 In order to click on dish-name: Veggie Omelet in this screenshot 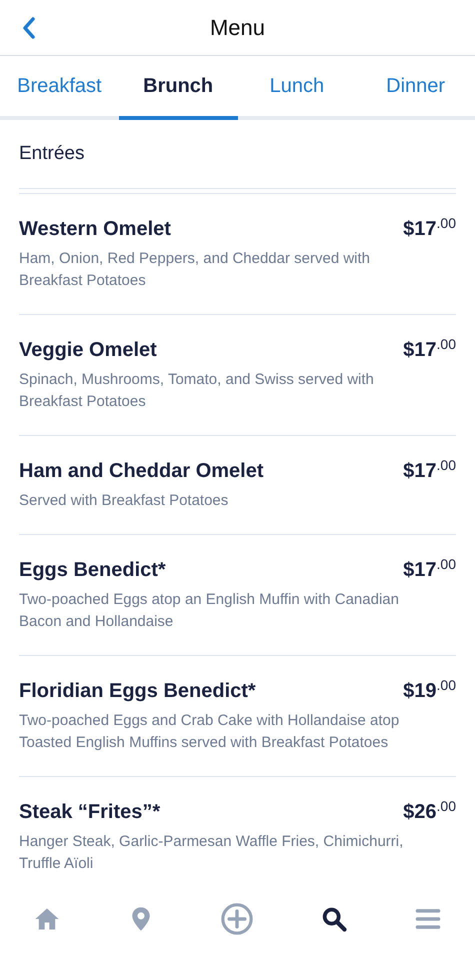, I will do `click(88, 350)`.